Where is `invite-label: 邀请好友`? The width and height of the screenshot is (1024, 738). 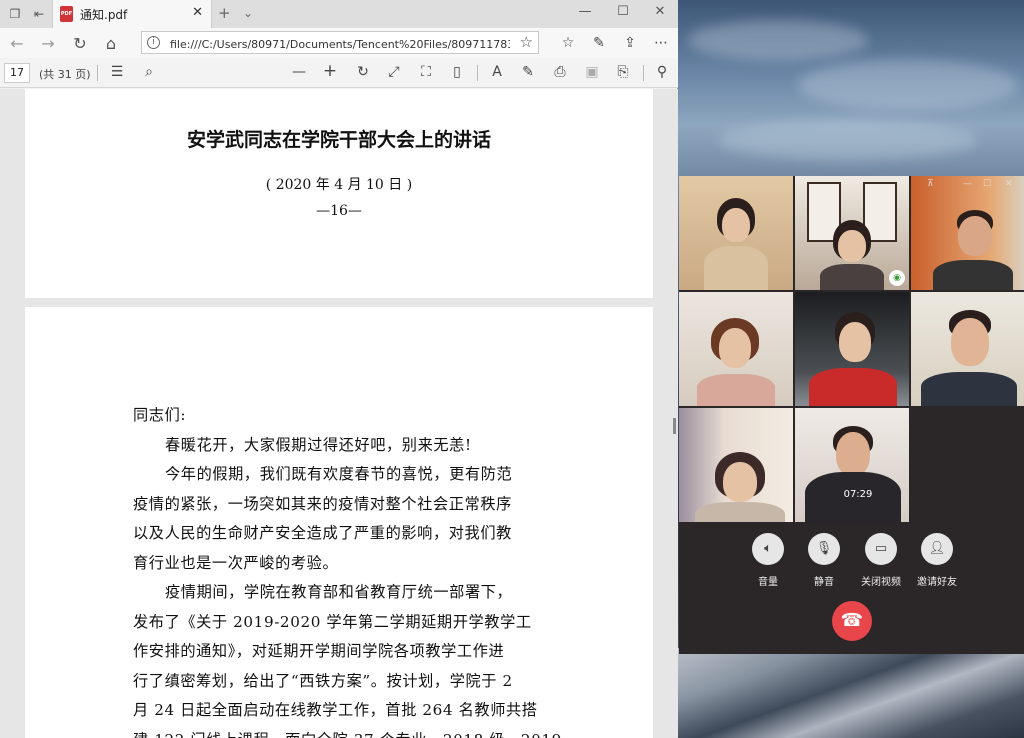
invite-label: 邀请好友 is located at coordinates (937, 582).